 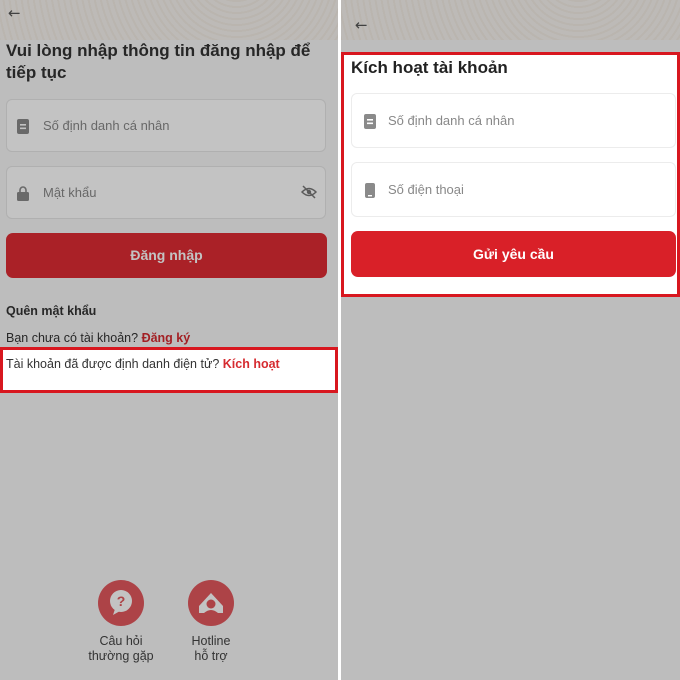 What do you see at coordinates (70, 192) in the screenshot?
I see `password-placeholder: Mật khẩu` at bounding box center [70, 192].